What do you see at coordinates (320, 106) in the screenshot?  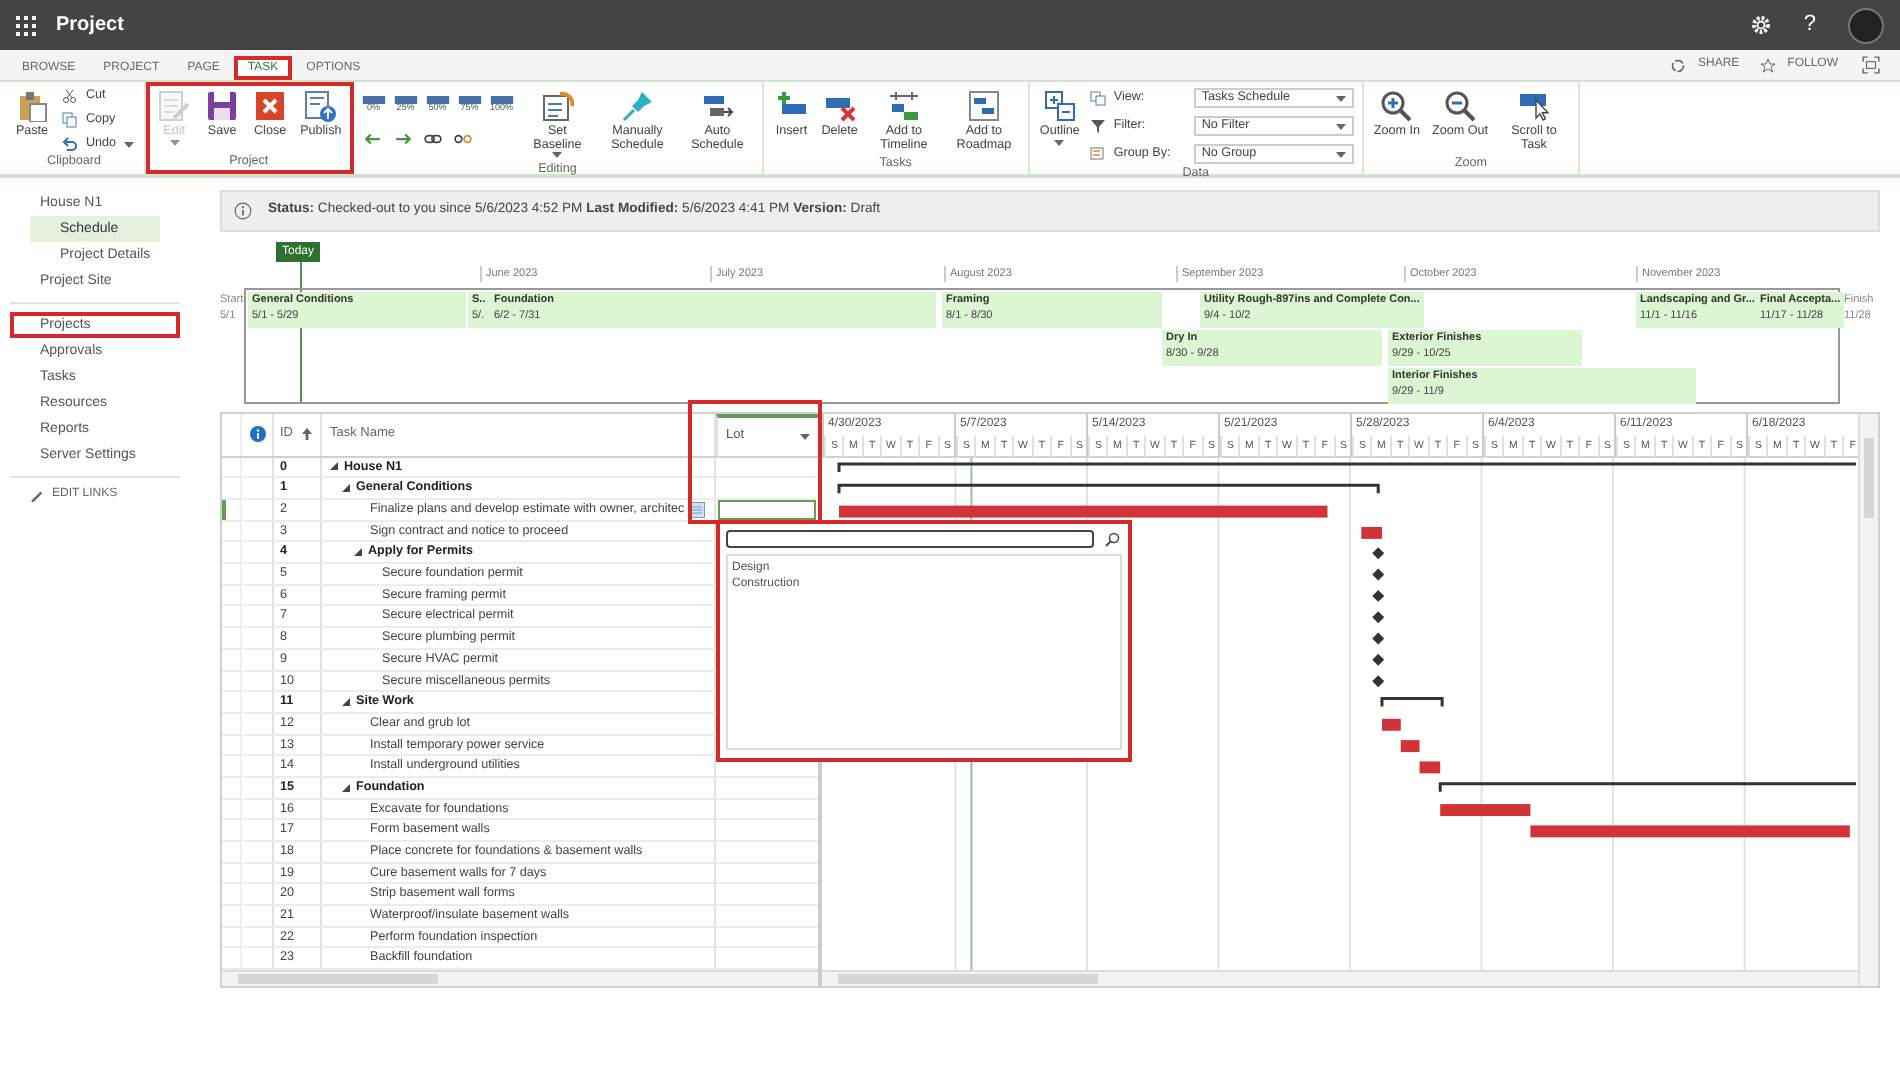 I see `publish-icon` at bounding box center [320, 106].